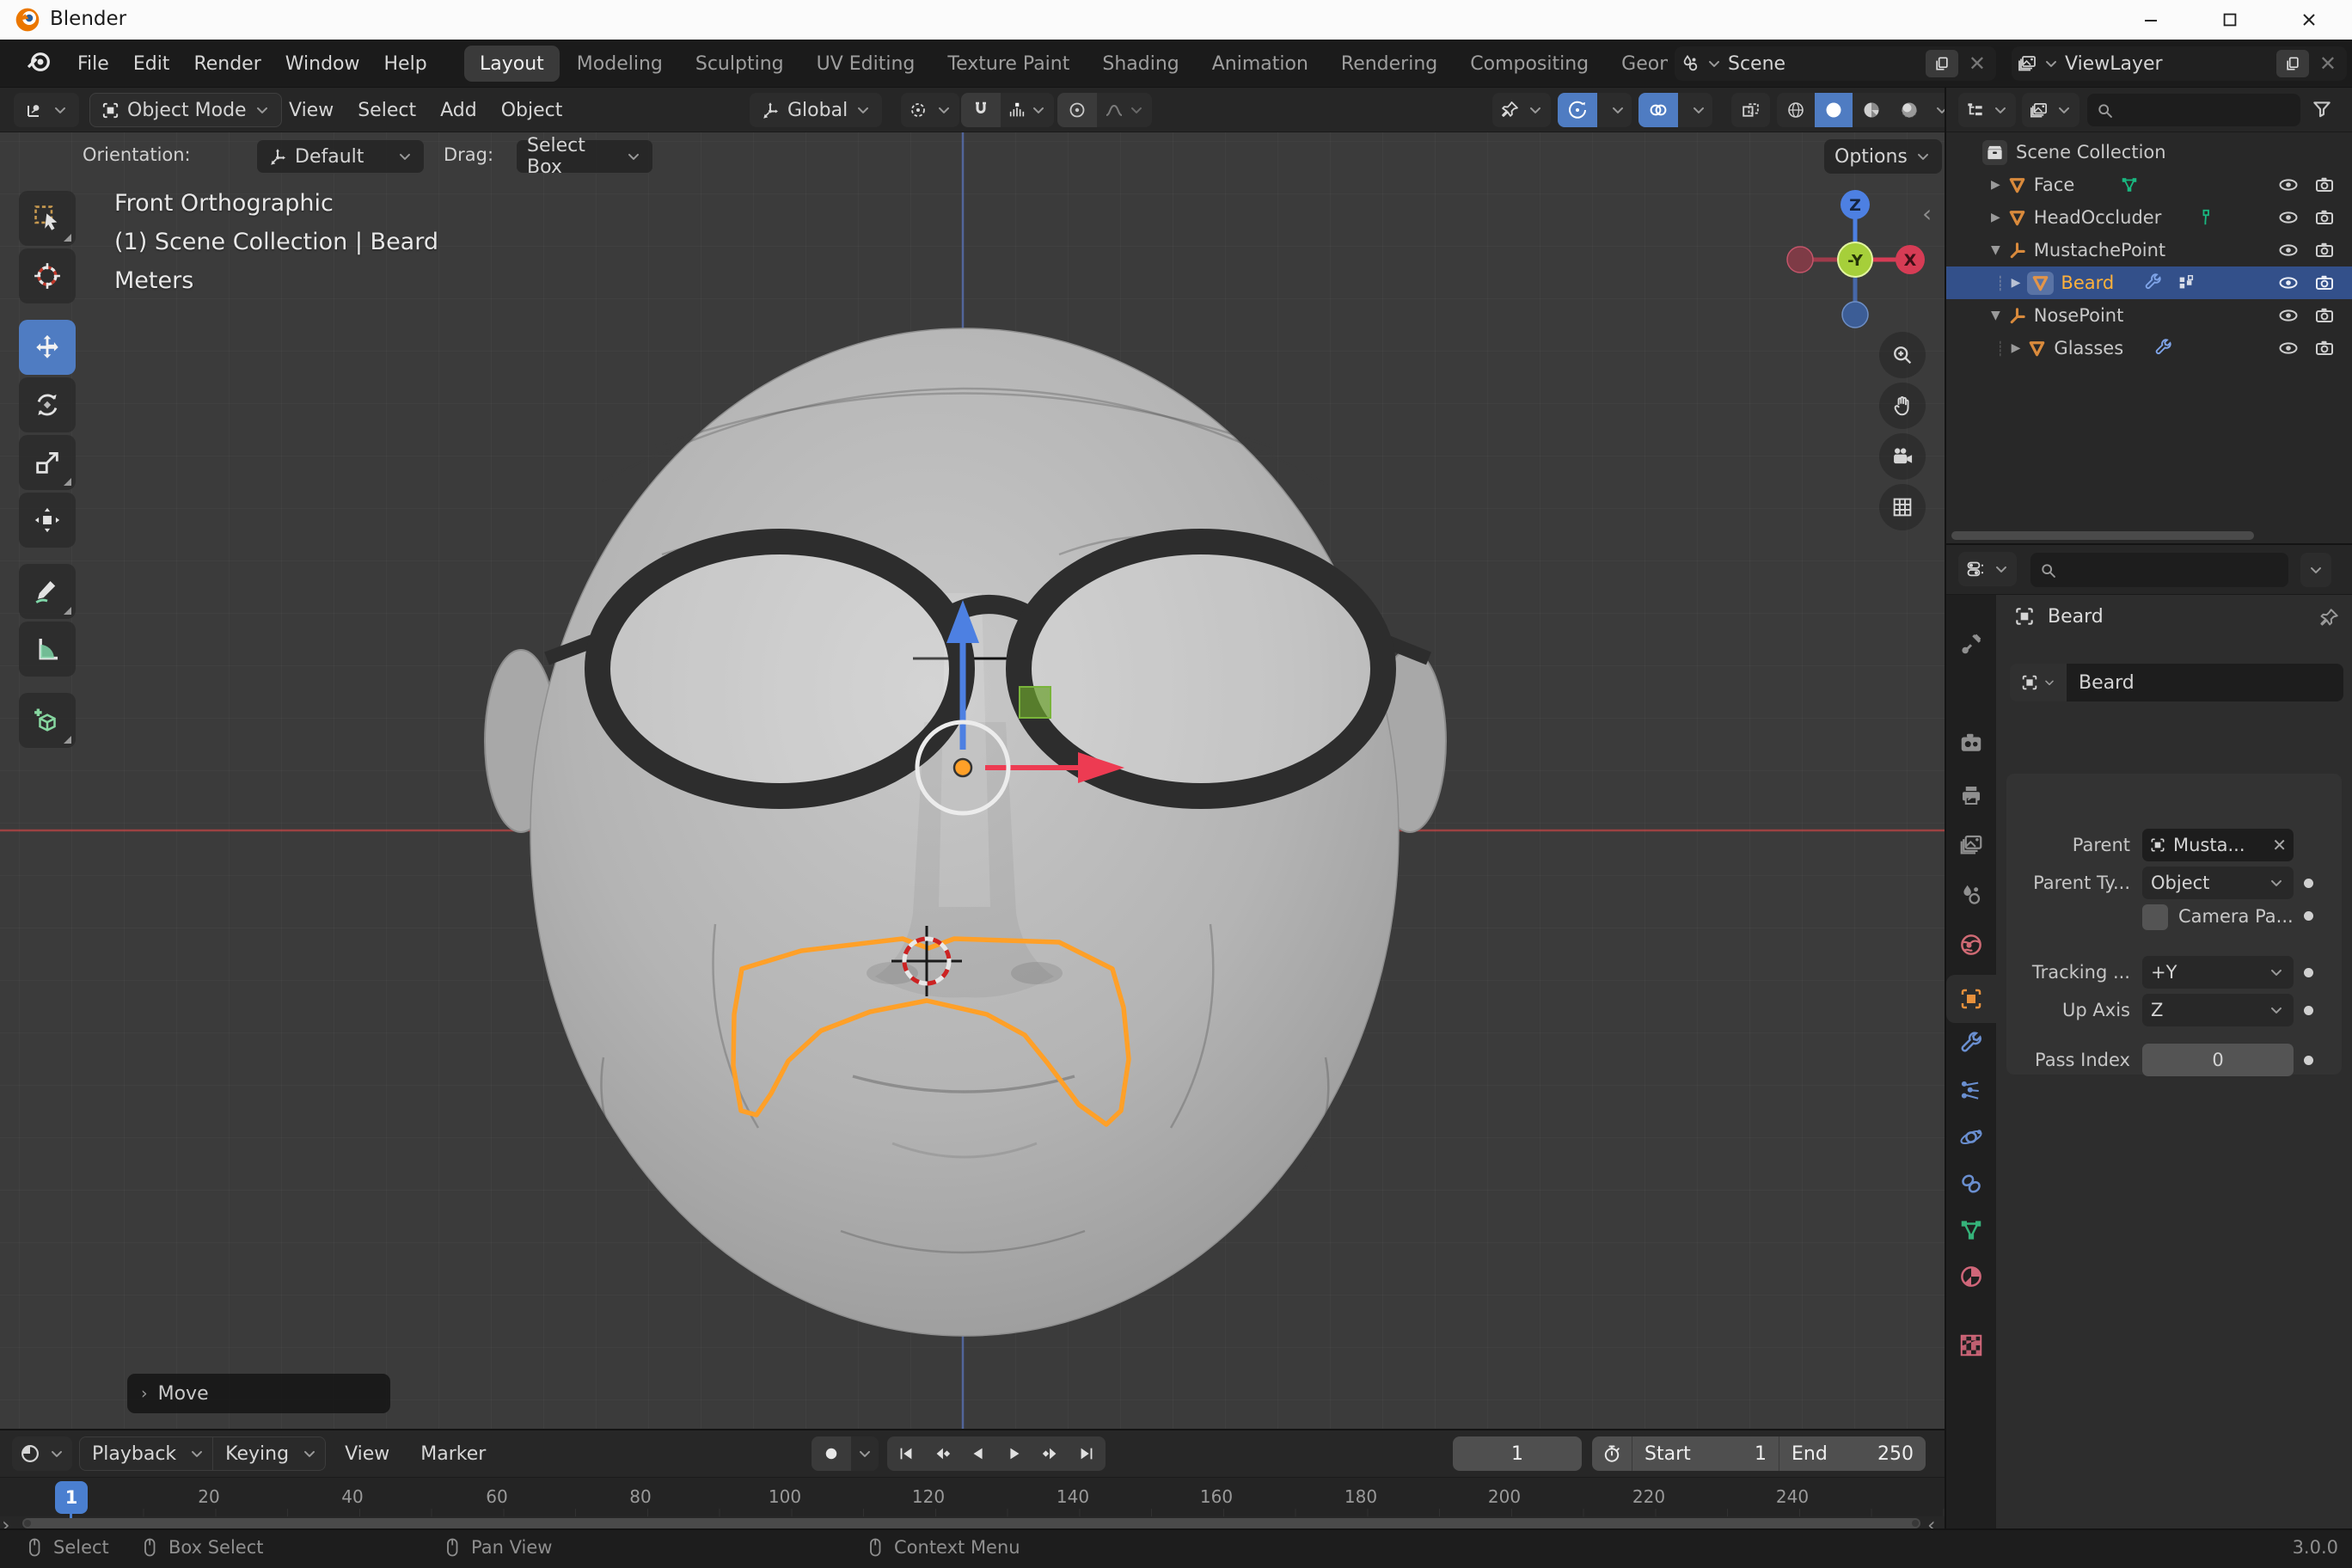 This screenshot has width=2352, height=1568. What do you see at coordinates (866, 64) in the screenshot?
I see `tab-uv-editing: UV Editing` at bounding box center [866, 64].